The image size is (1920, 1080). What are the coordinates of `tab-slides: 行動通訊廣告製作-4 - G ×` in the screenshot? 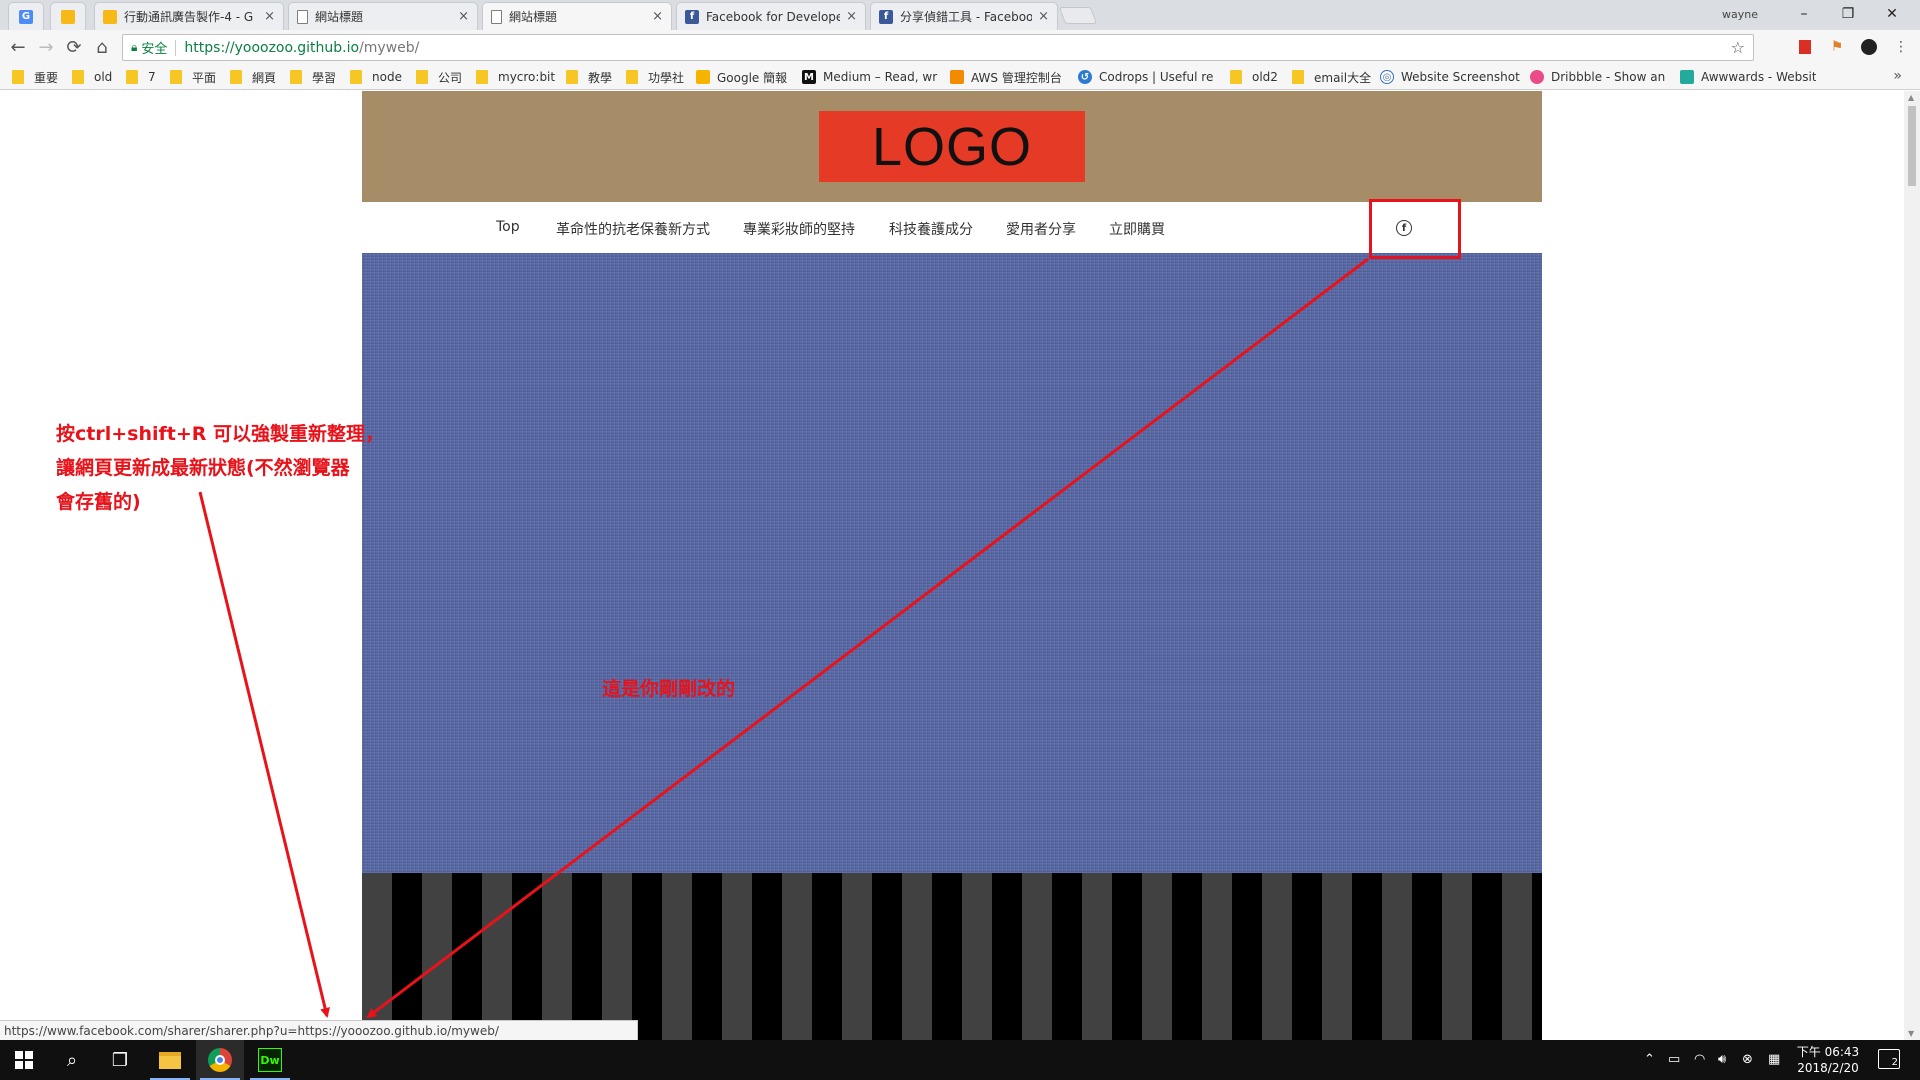 It's located at (189, 16).